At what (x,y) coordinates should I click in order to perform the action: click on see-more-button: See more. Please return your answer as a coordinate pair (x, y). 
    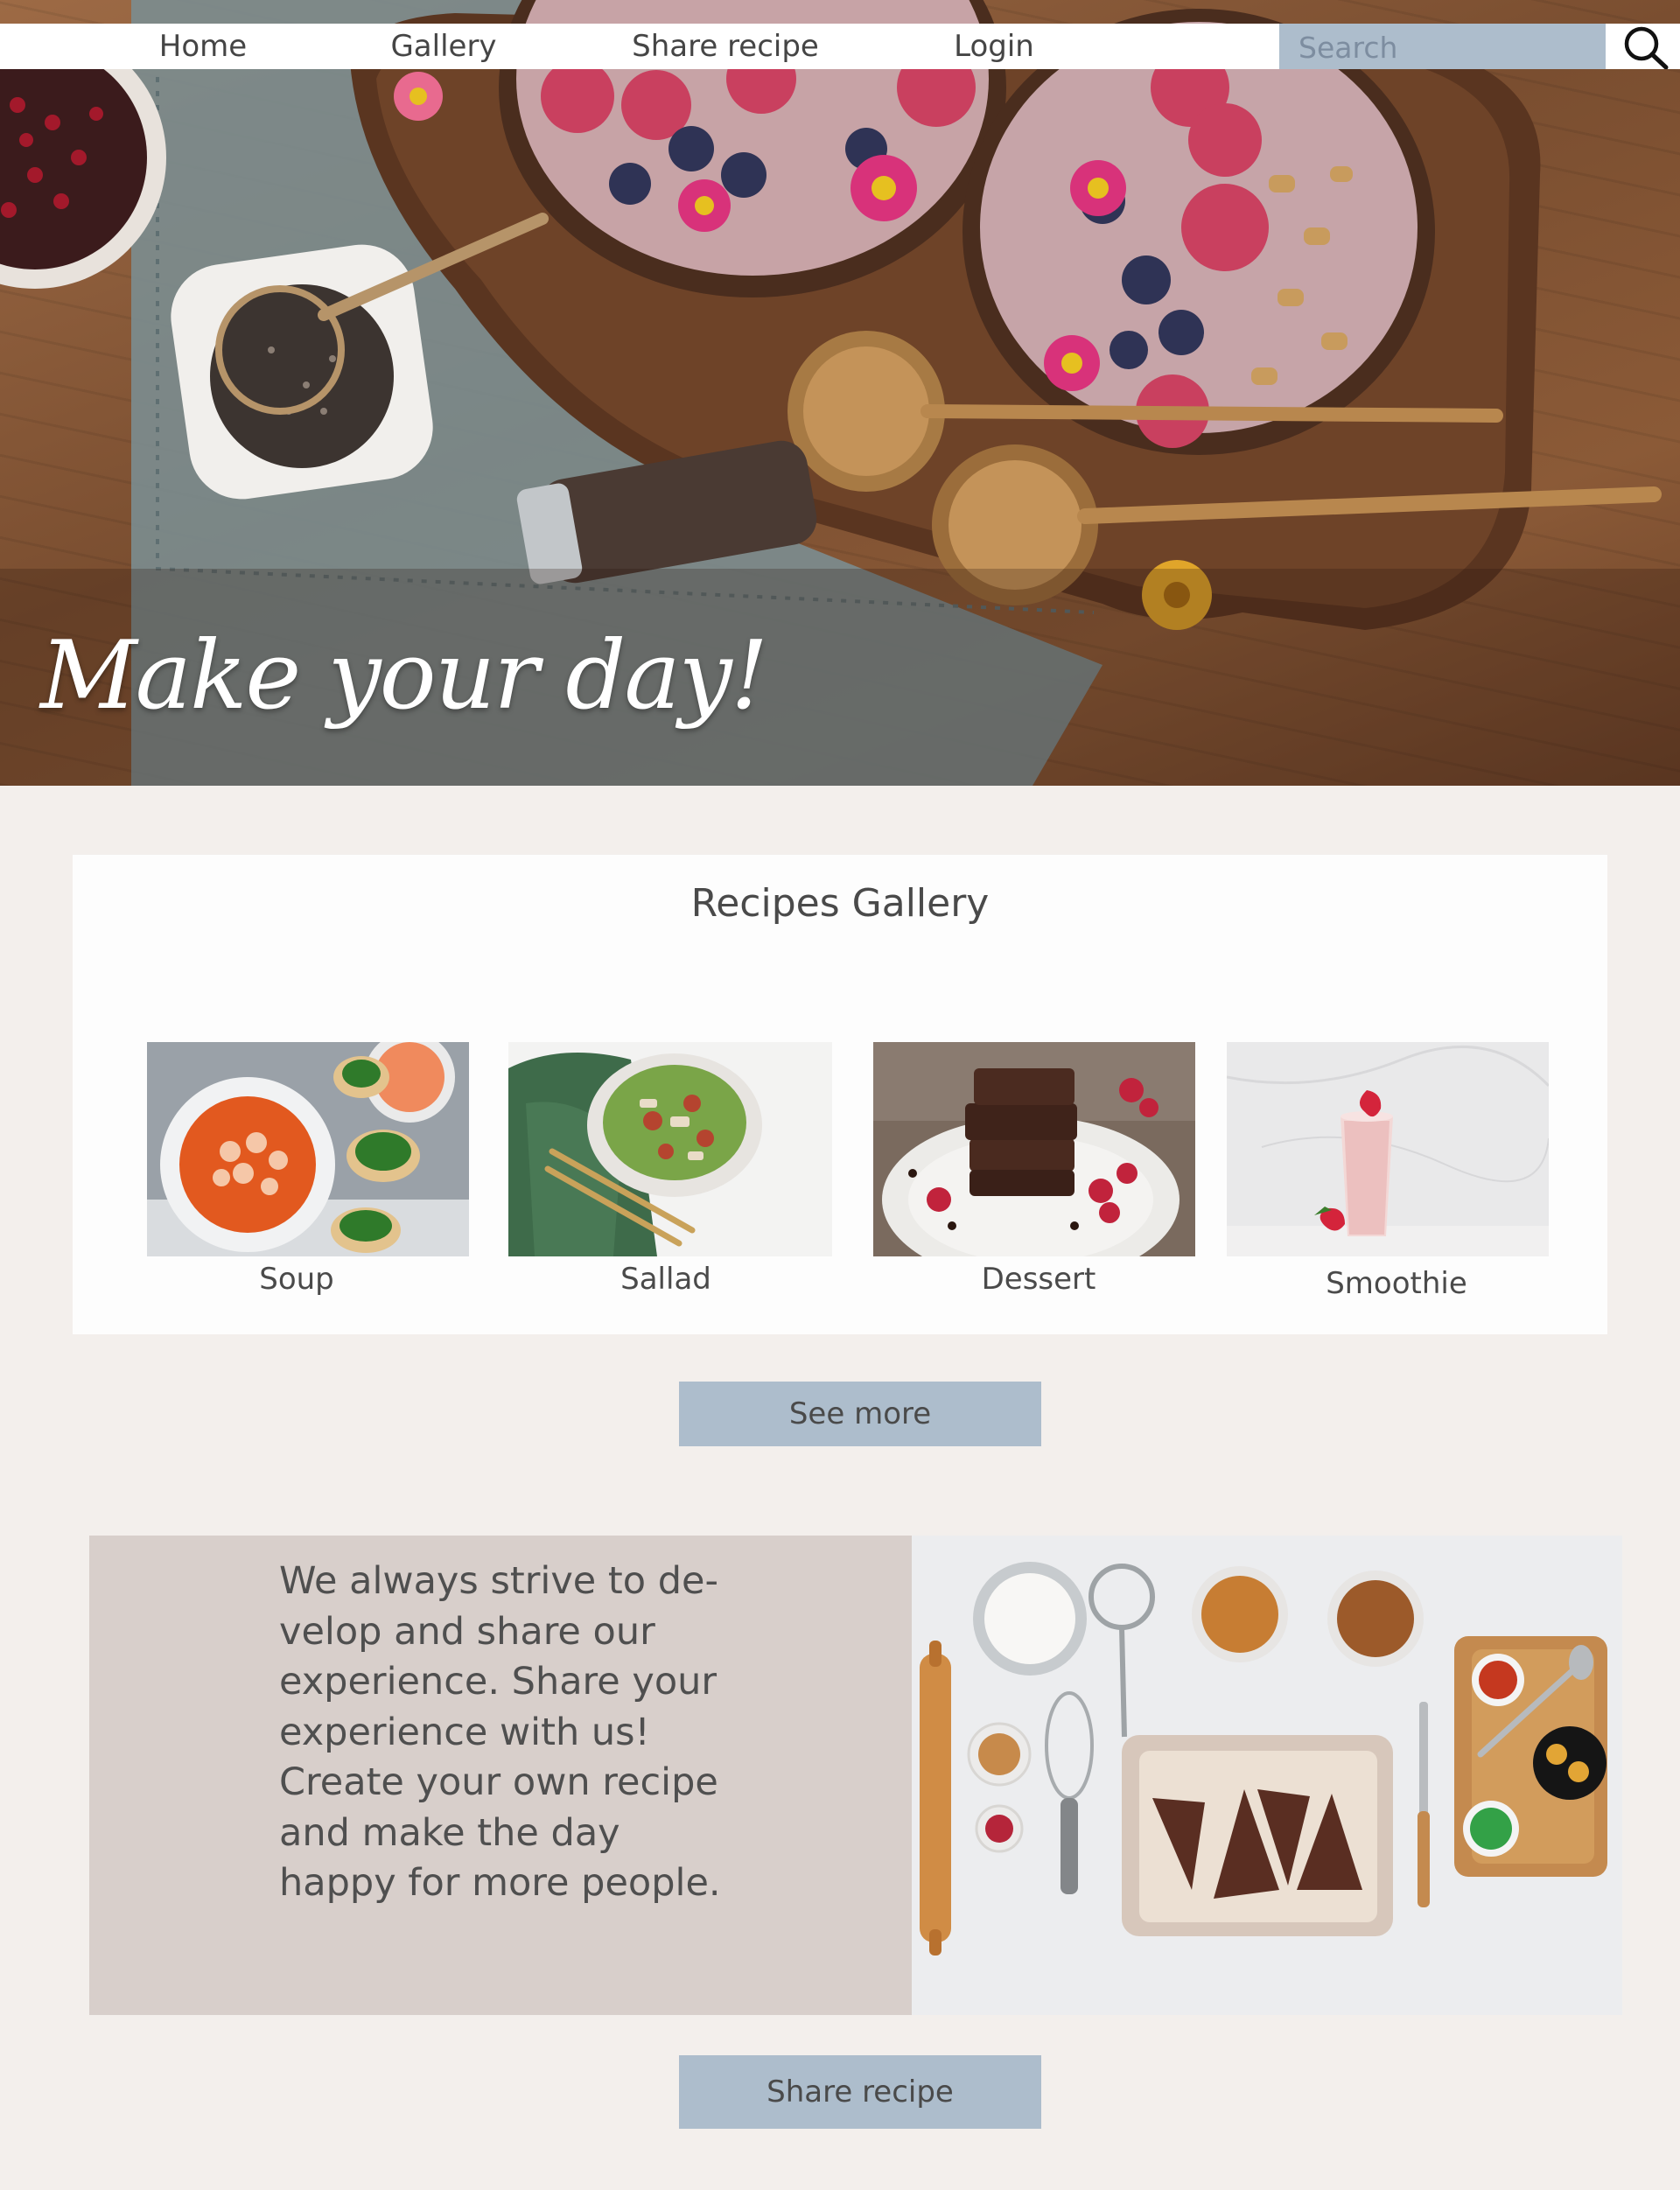
    Looking at the image, I should click on (860, 1414).